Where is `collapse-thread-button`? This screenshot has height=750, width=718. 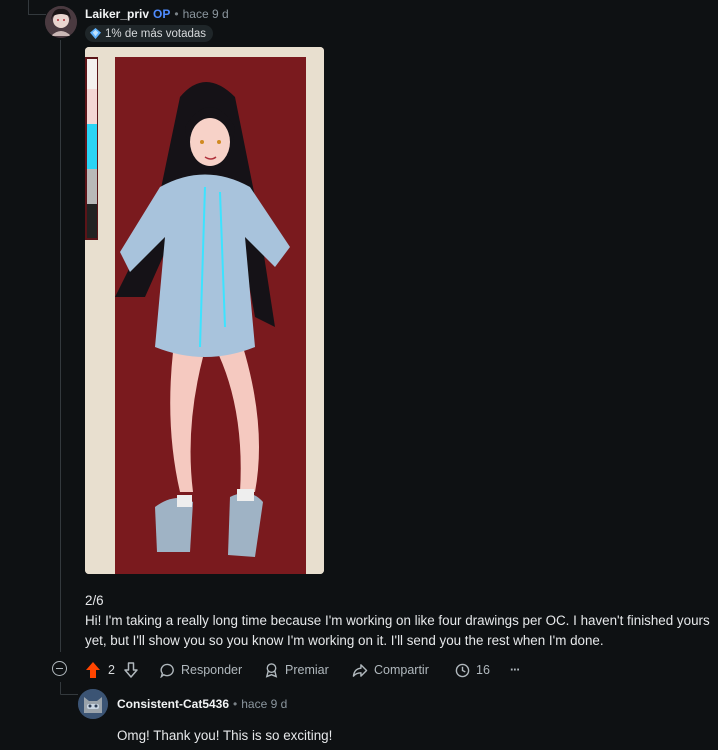
collapse-thread-button is located at coordinates (59, 668).